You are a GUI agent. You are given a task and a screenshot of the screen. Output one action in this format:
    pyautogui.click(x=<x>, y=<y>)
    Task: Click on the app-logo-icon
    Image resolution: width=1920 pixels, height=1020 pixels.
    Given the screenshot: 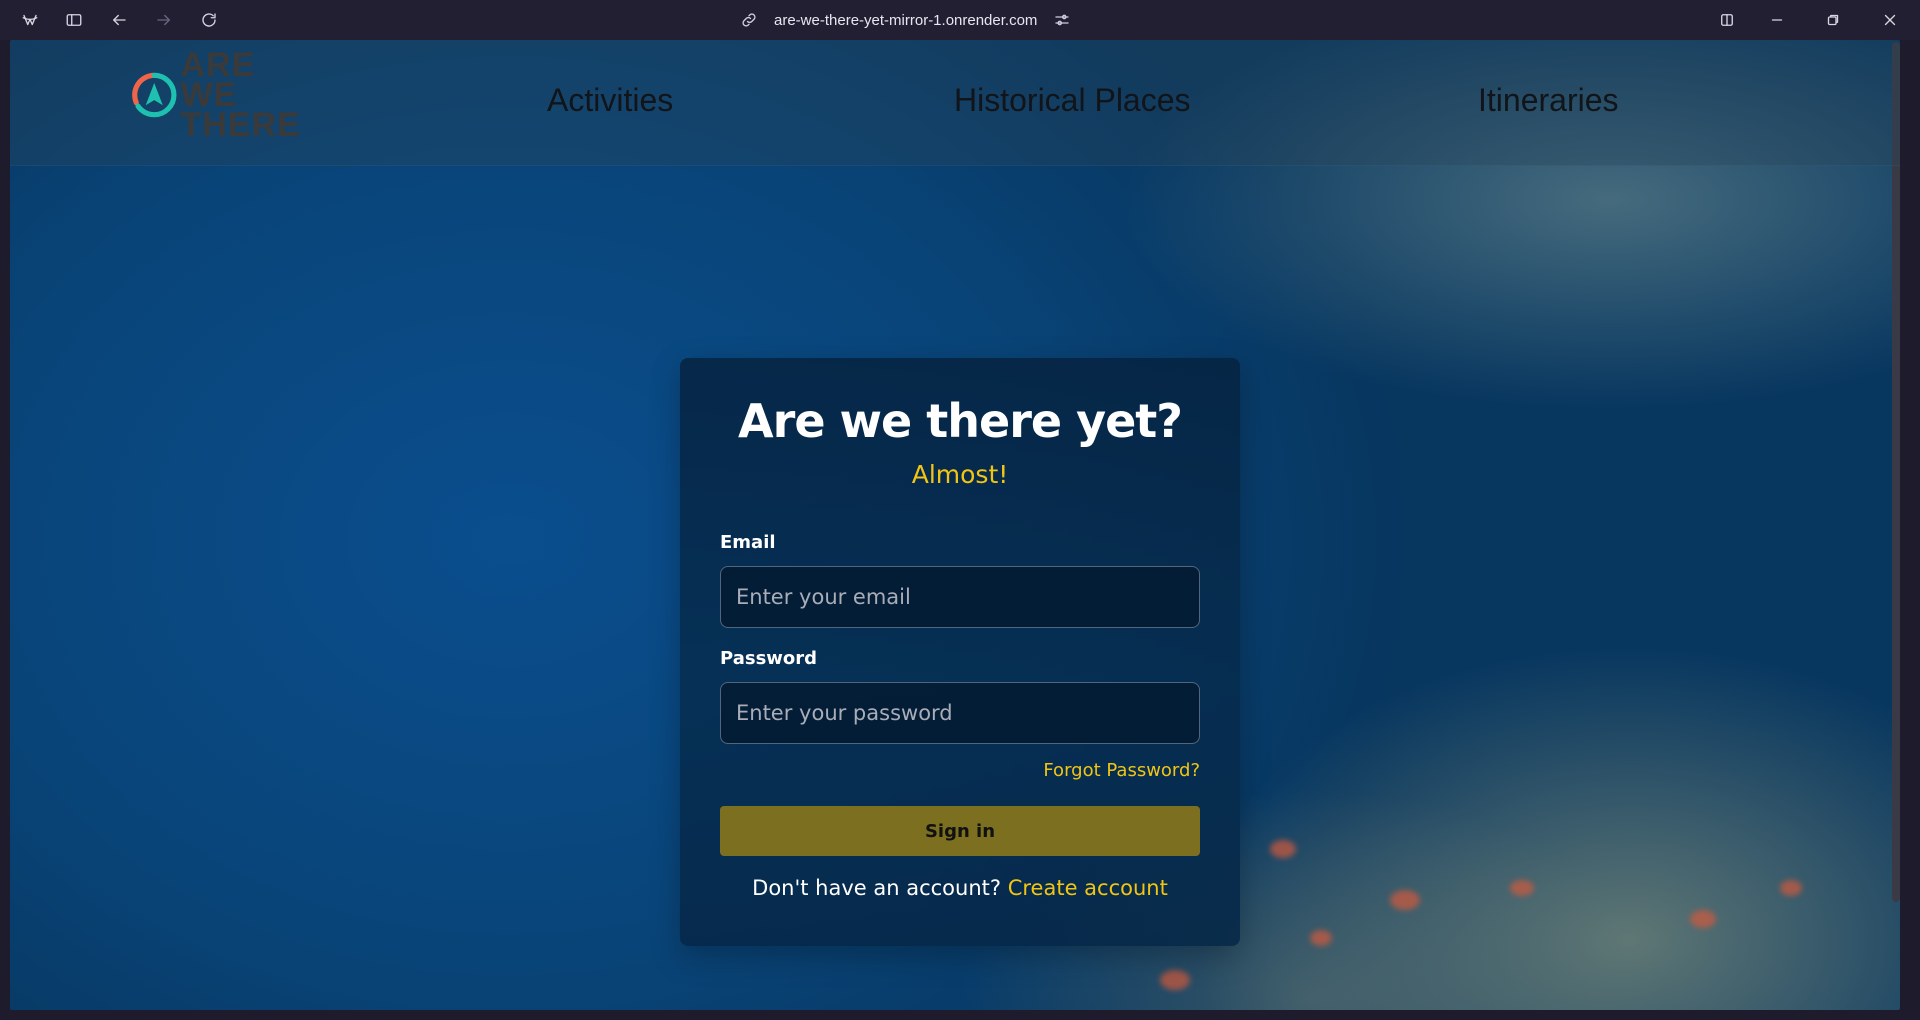 What is the action you would take?
    pyautogui.click(x=30, y=20)
    